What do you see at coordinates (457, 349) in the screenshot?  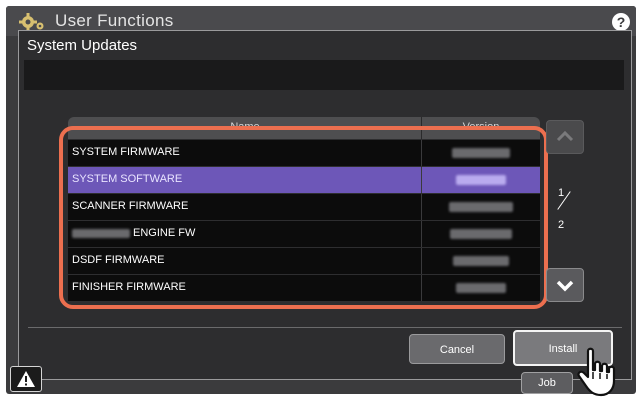 I see `cancel-button: Cancel` at bounding box center [457, 349].